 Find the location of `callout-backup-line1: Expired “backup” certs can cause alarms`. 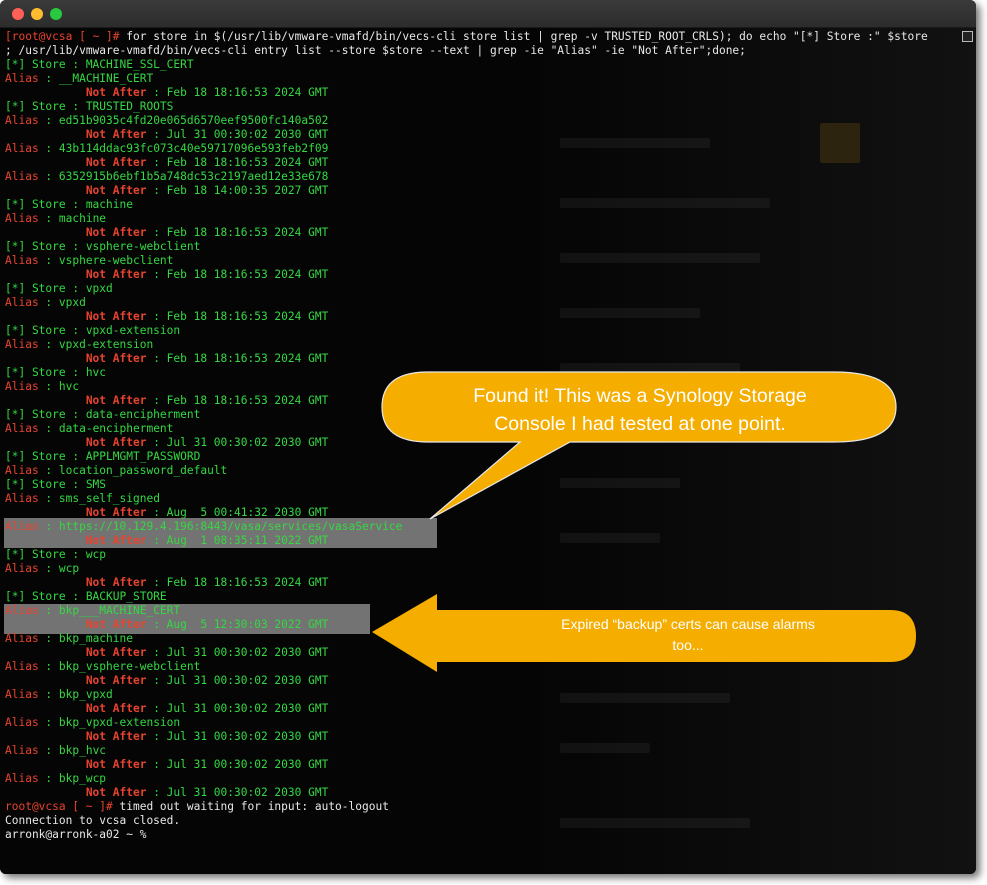

callout-backup-line1: Expired “backup” certs can cause alarms is located at coordinates (688, 624).